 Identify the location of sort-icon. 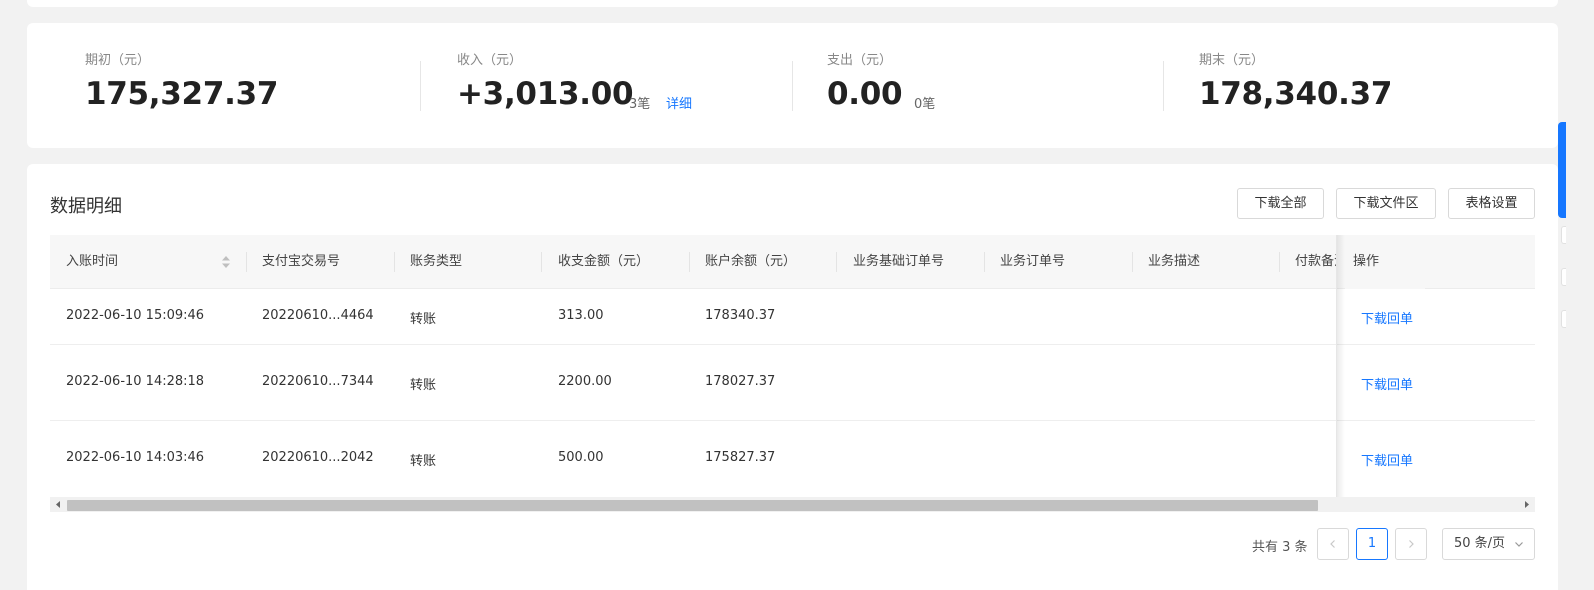
(226, 262).